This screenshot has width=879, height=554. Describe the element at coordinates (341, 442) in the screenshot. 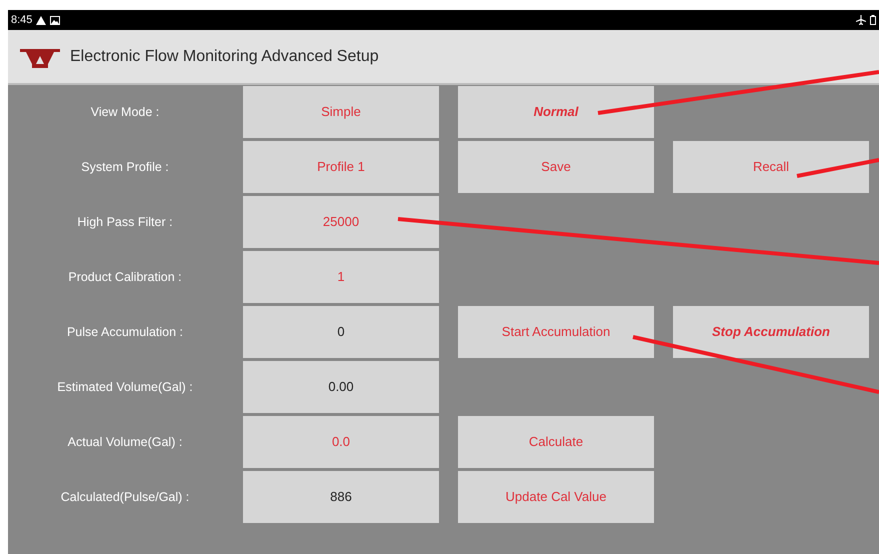

I see `value-field: 0.0` at that location.